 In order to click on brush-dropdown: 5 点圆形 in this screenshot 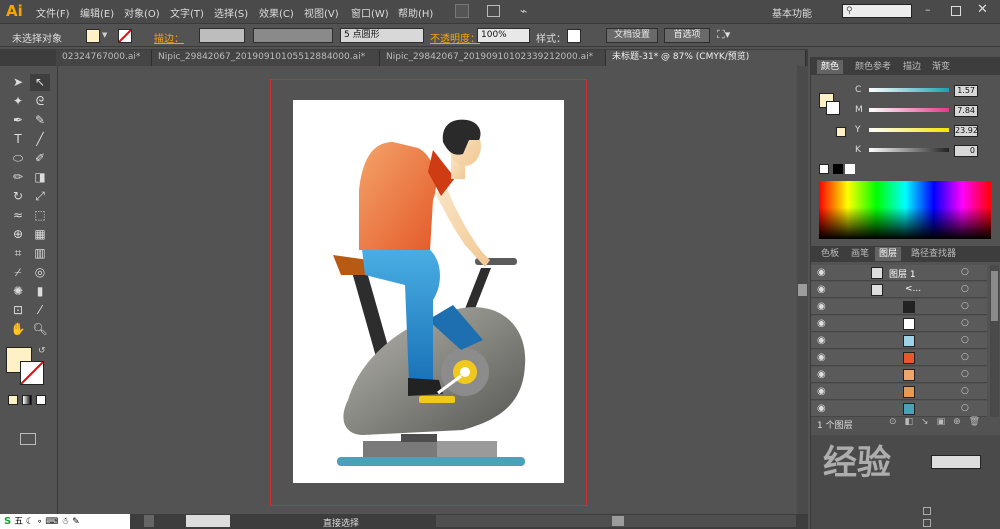, I will do `click(382, 35)`.